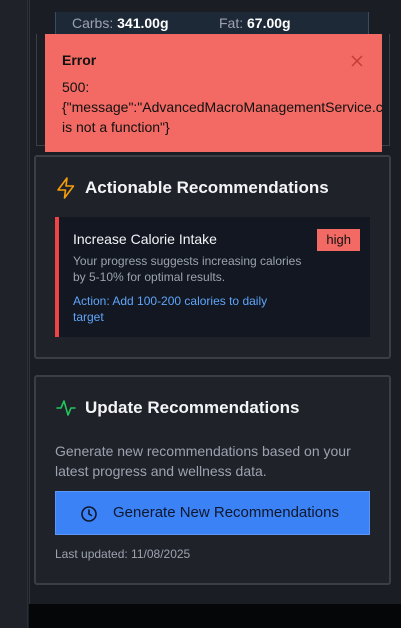 This screenshot has height=628, width=401. What do you see at coordinates (231, 23) in the screenshot?
I see `fat-label: Fat:` at bounding box center [231, 23].